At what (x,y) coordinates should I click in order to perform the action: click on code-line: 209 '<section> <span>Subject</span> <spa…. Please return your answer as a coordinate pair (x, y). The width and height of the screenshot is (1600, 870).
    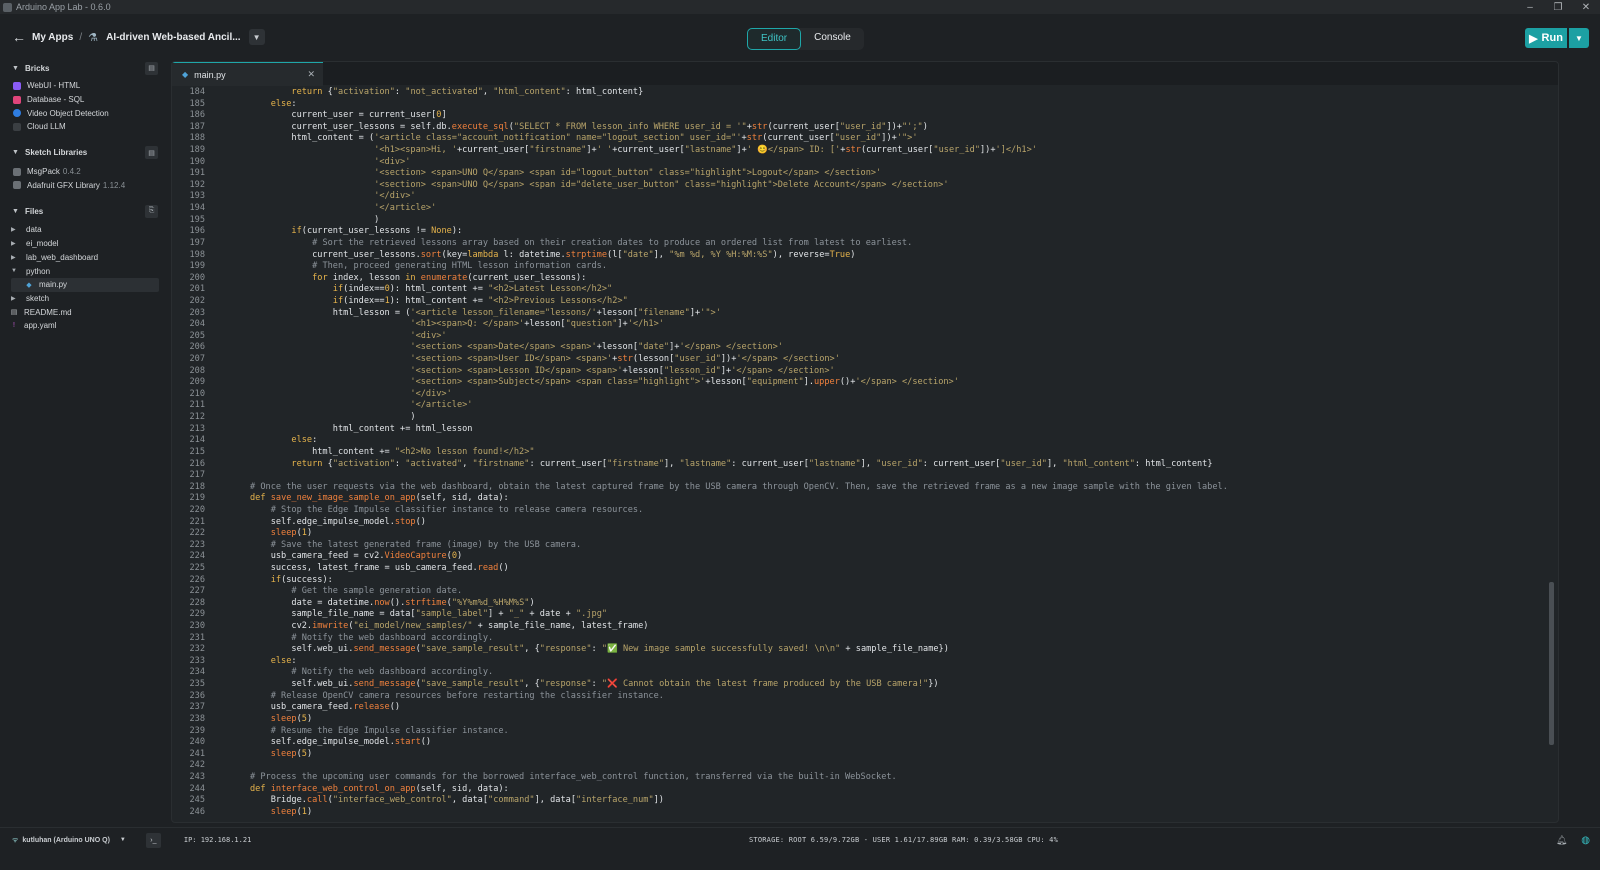
    Looking at the image, I should click on (865, 383).